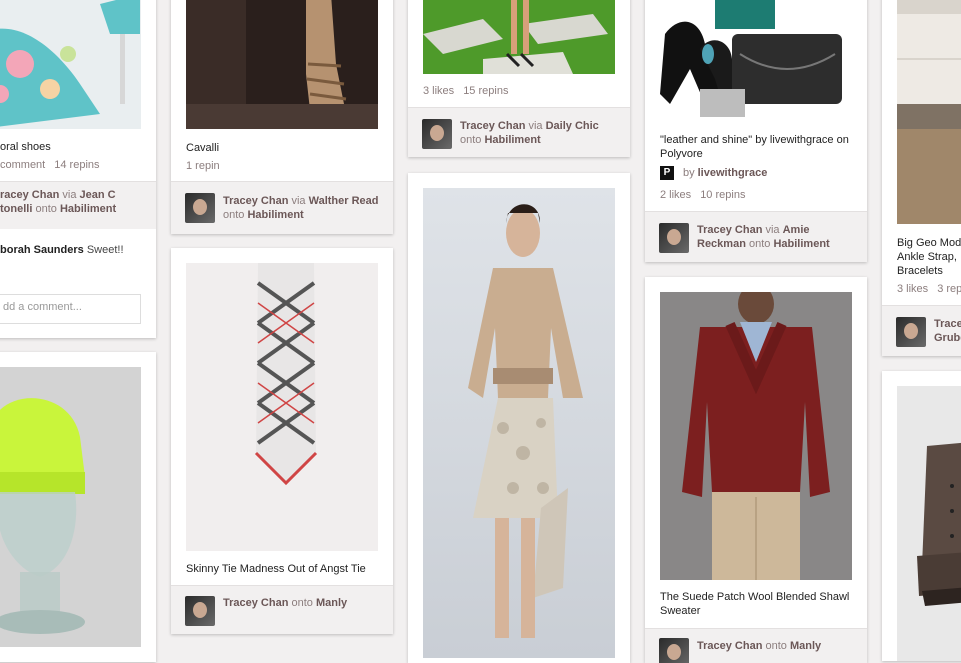 This screenshot has height=663, width=961. What do you see at coordinates (721, 244) in the screenshot?
I see `via-user-line2: Reckman` at bounding box center [721, 244].